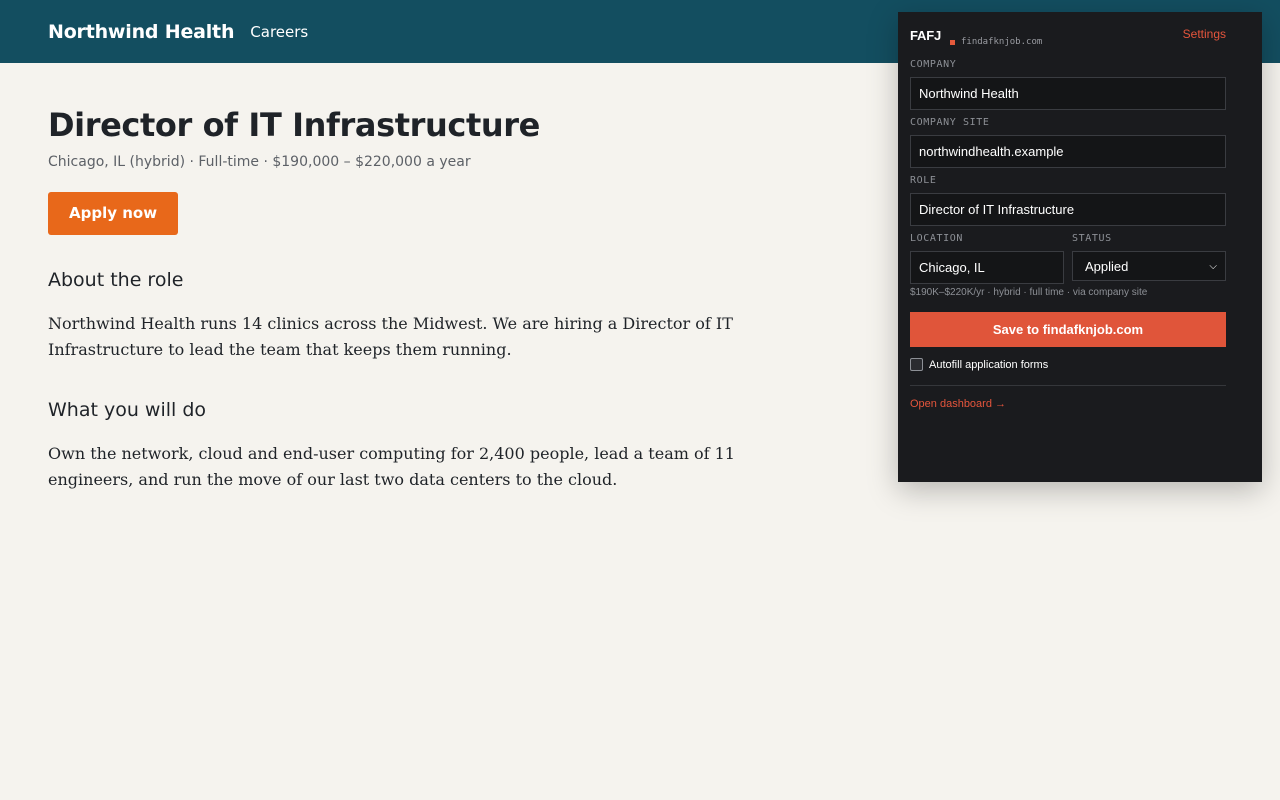  I want to click on divider, so click(1068, 385).